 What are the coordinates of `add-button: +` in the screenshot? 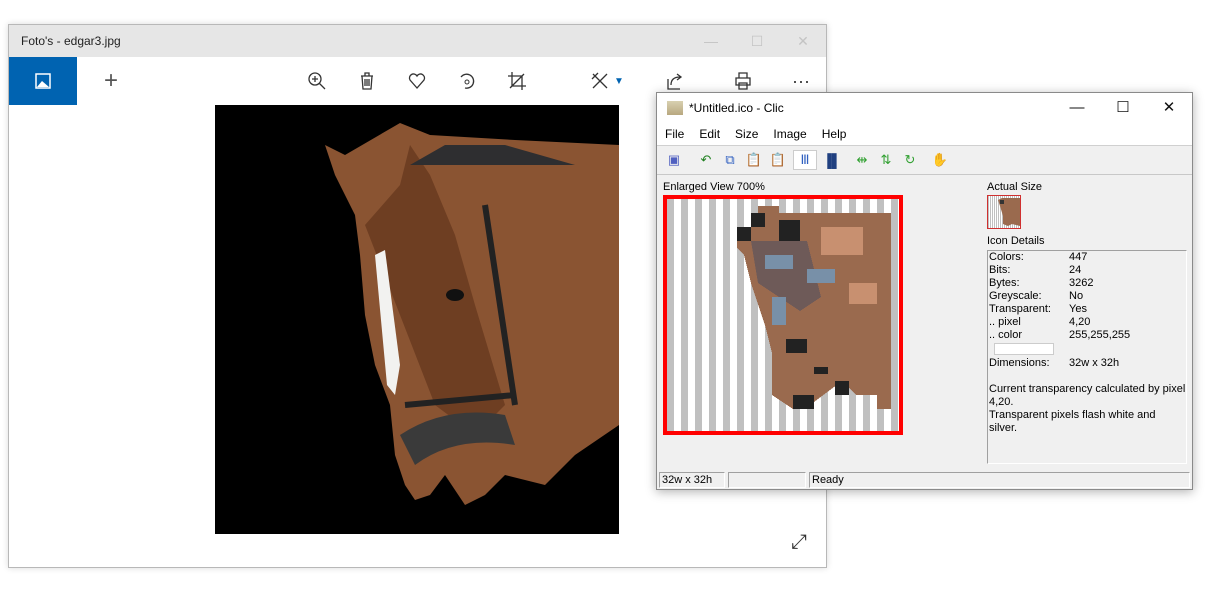 It's located at (111, 80).